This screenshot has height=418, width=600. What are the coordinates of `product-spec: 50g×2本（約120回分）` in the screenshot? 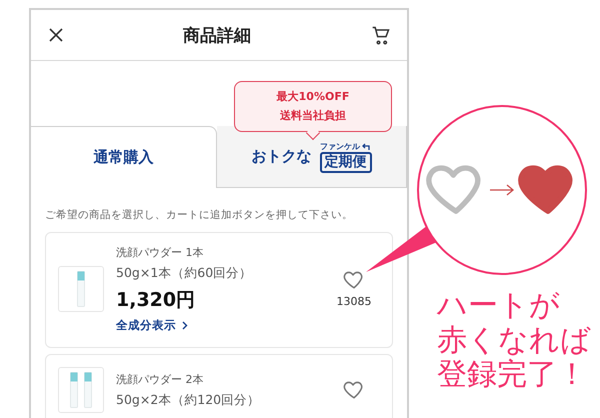 It's located at (189, 400).